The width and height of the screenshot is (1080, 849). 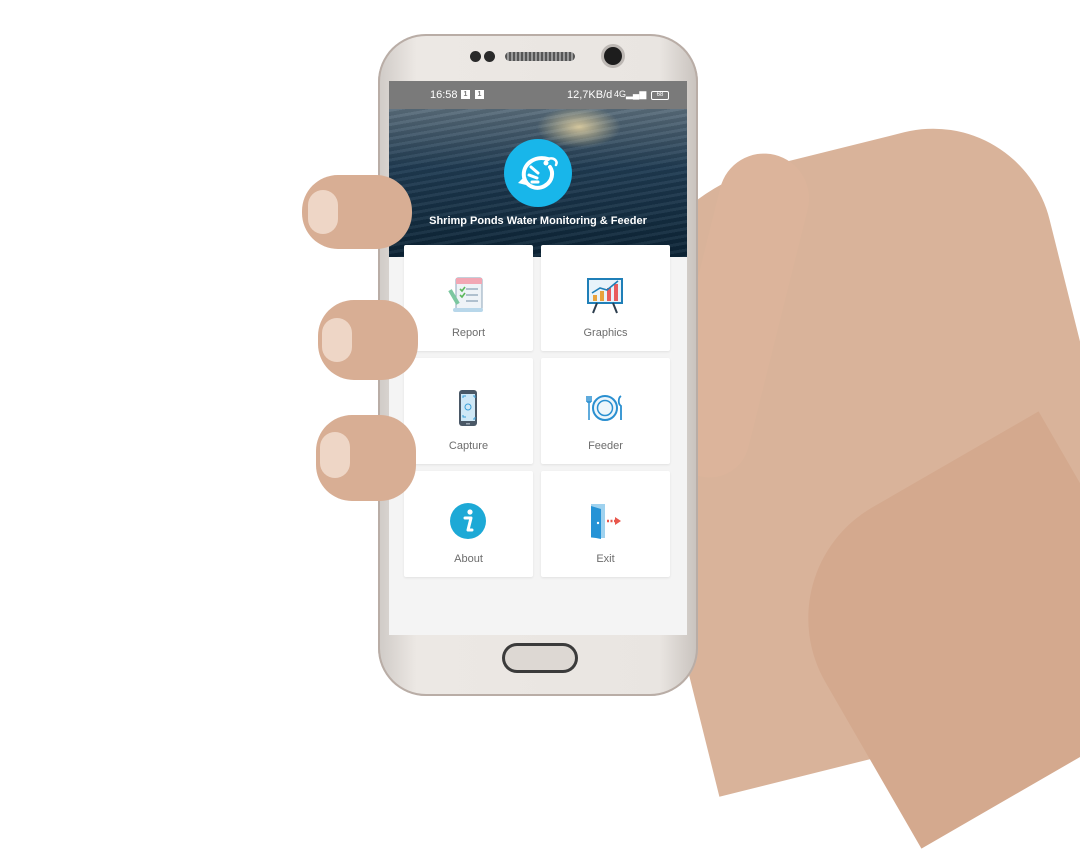 I want to click on status-bar: 16:58 1 1 12,7KB/d 4G▂▄▆ 68, so click(x=538, y=95).